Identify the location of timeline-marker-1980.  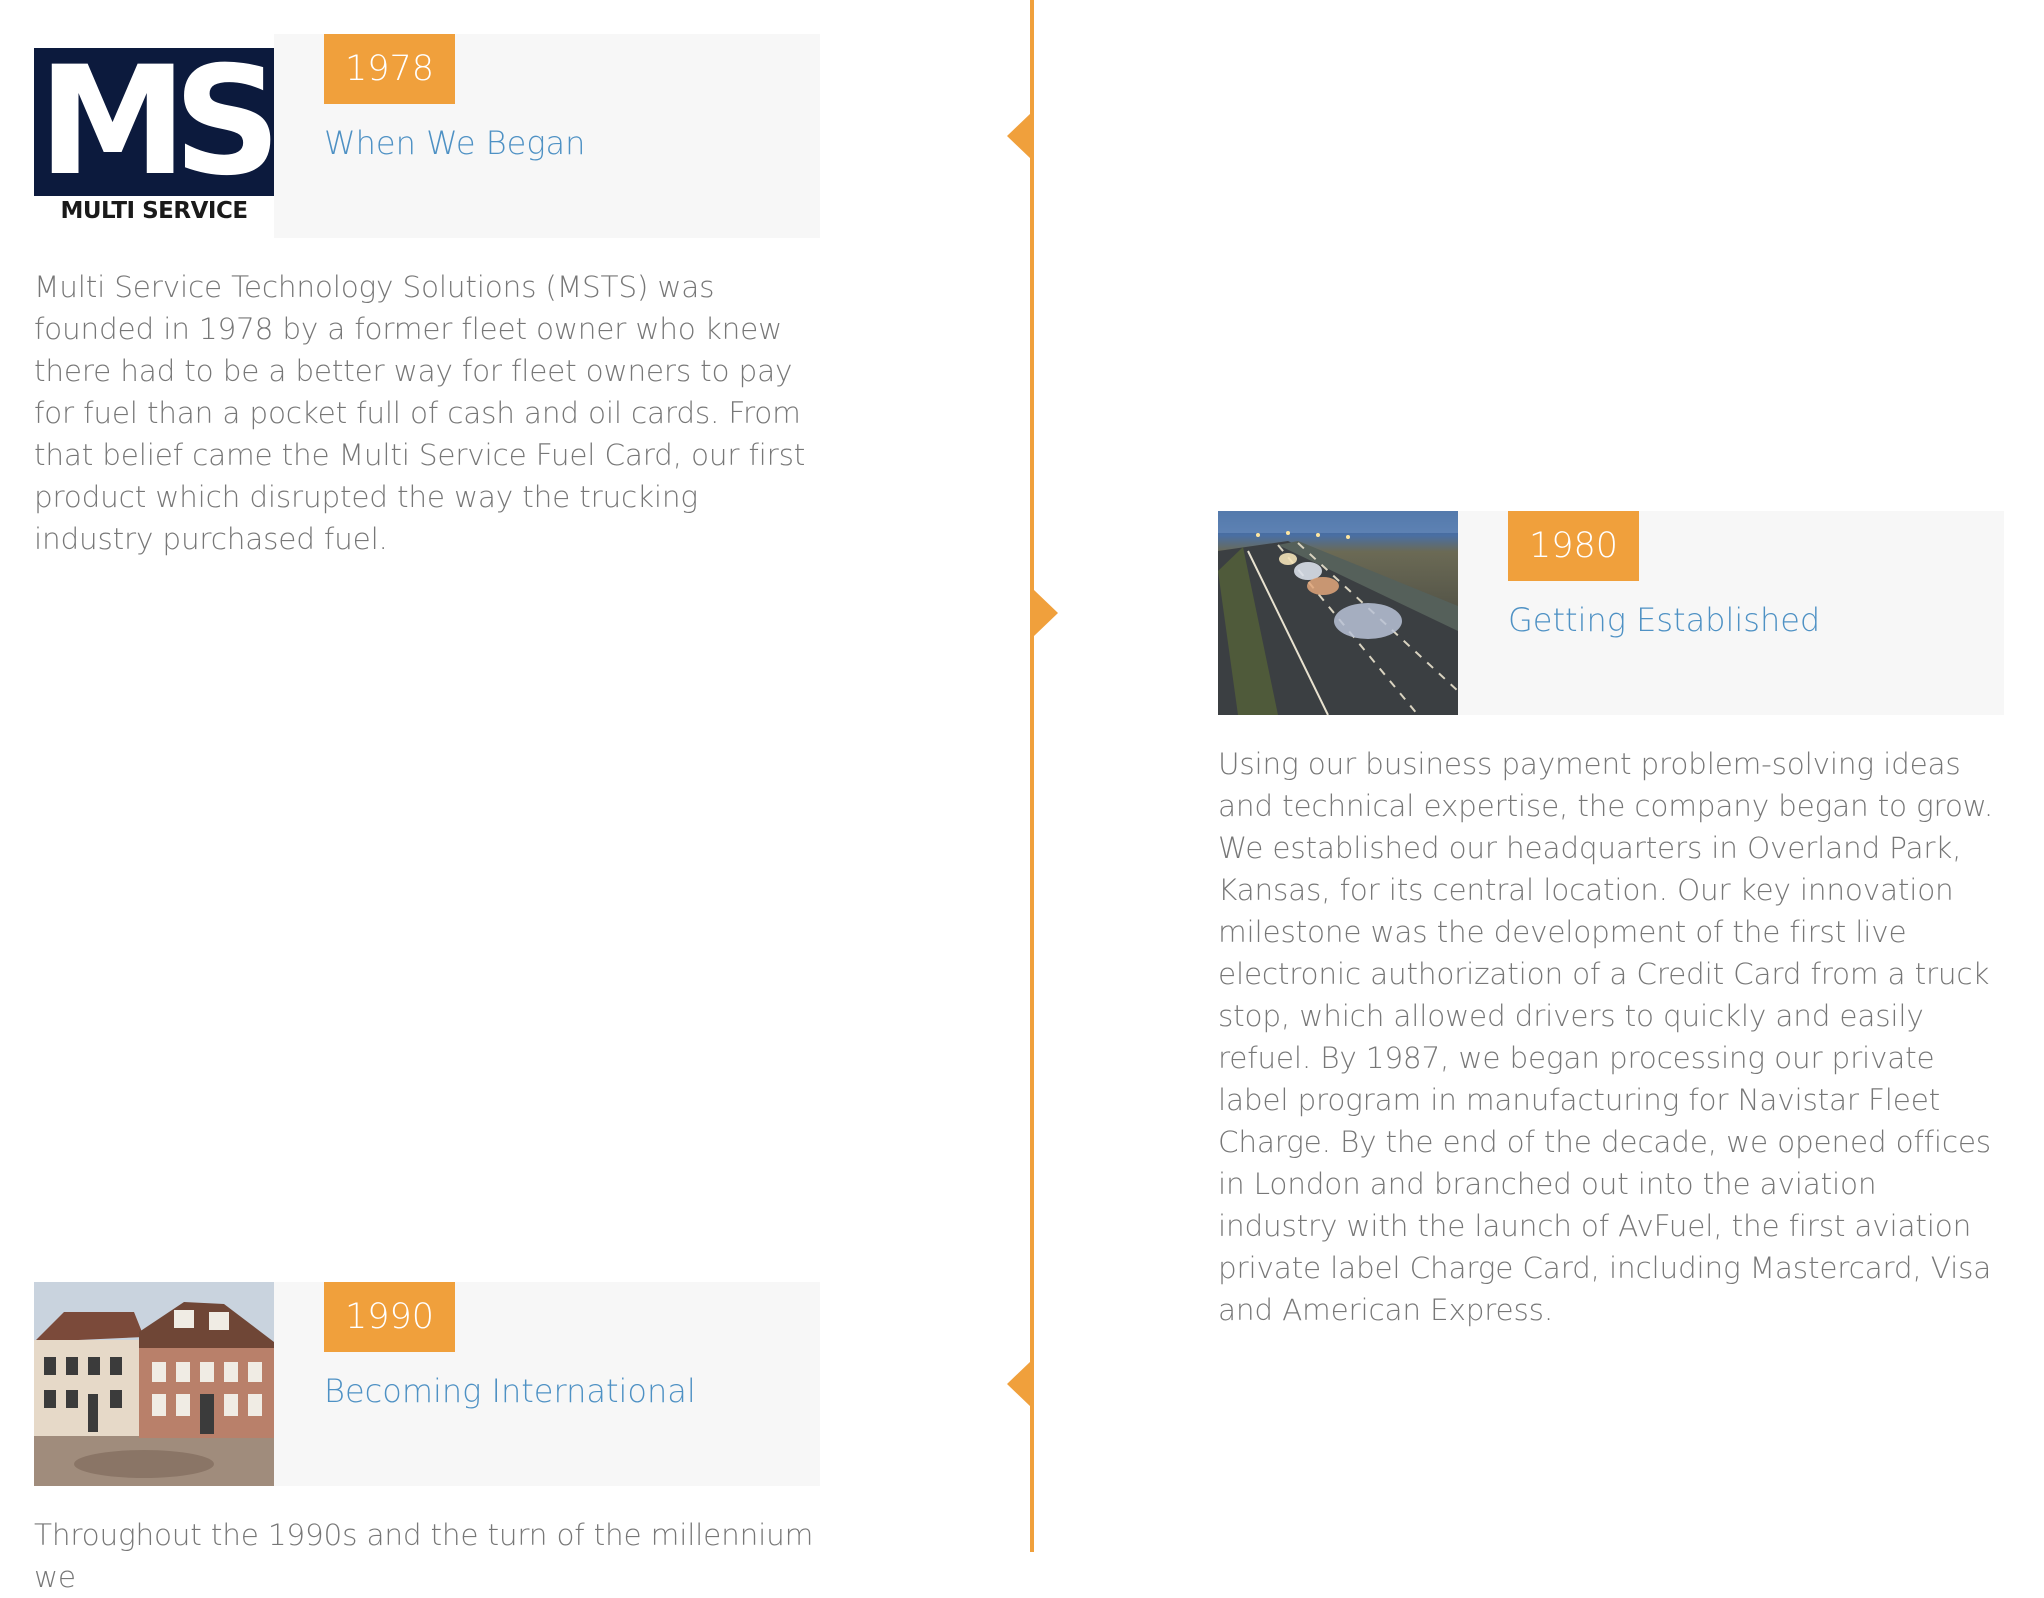
(1046, 613).